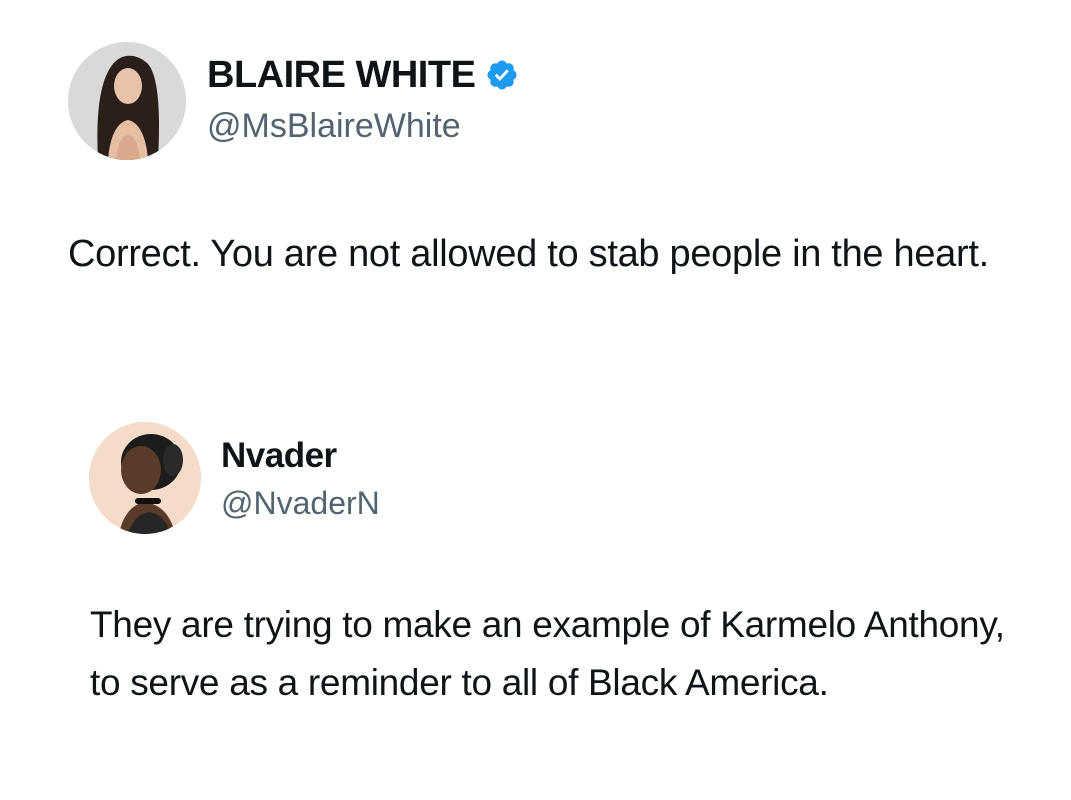 The image size is (1071, 800). Describe the element at coordinates (300, 503) in the screenshot. I see `handle: @NvaderN` at that location.